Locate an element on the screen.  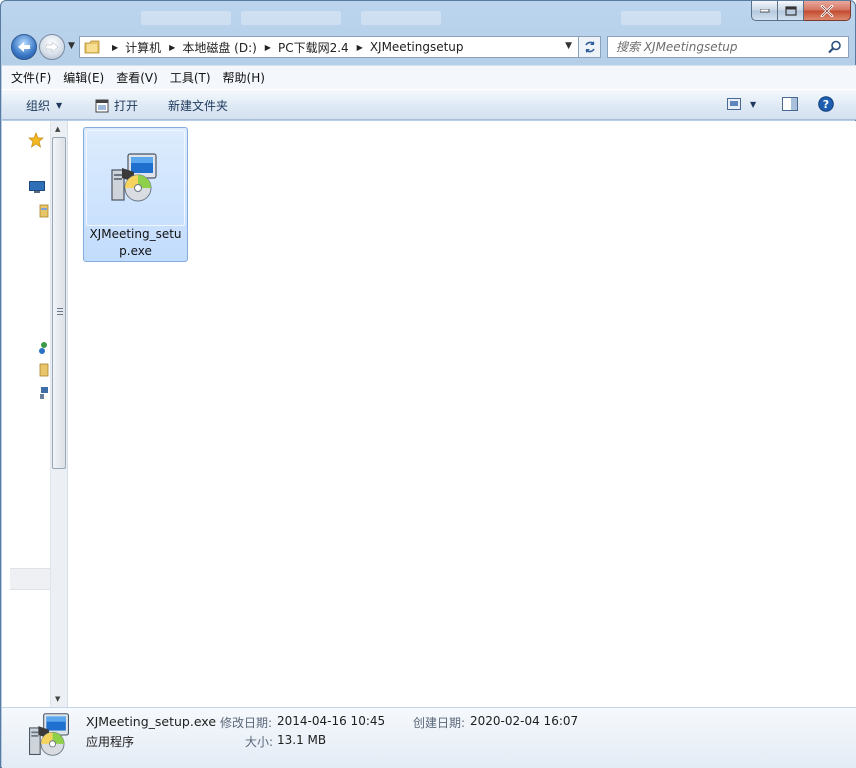
help-button: ? is located at coordinates (826, 104).